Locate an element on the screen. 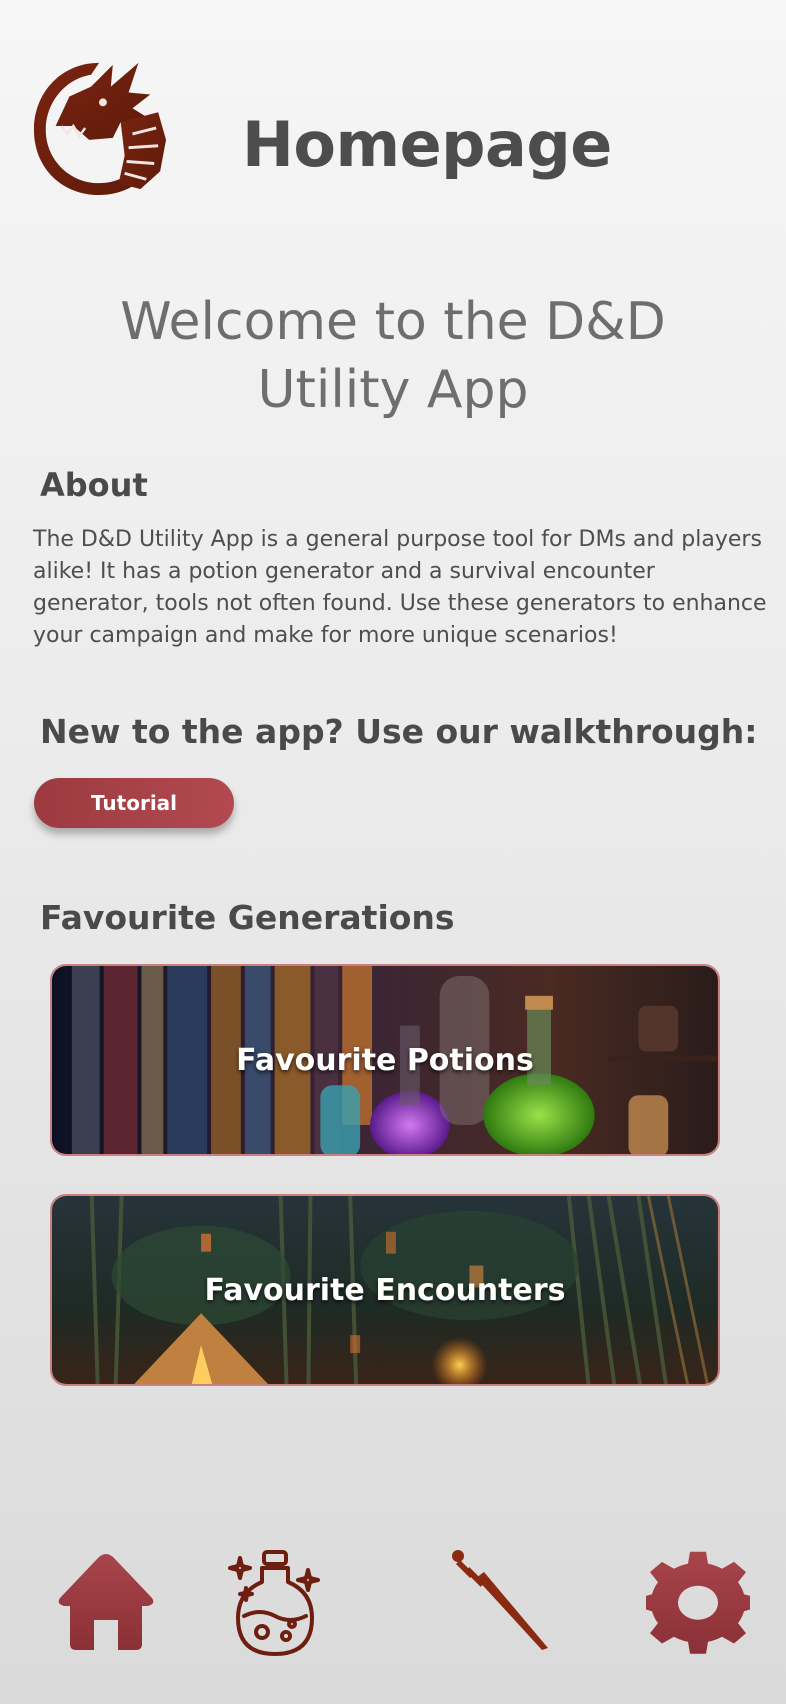 The image size is (786, 1704). favourite-potions-card: Favourite Potions is located at coordinates (385, 1060).